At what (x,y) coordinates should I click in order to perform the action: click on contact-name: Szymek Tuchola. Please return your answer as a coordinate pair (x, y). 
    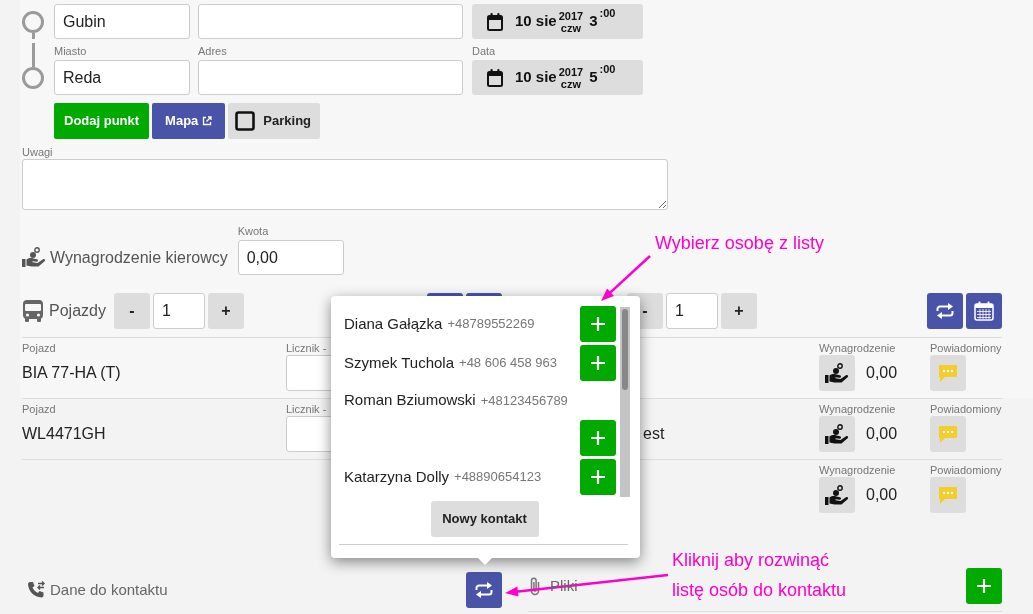
    Looking at the image, I should click on (399, 362).